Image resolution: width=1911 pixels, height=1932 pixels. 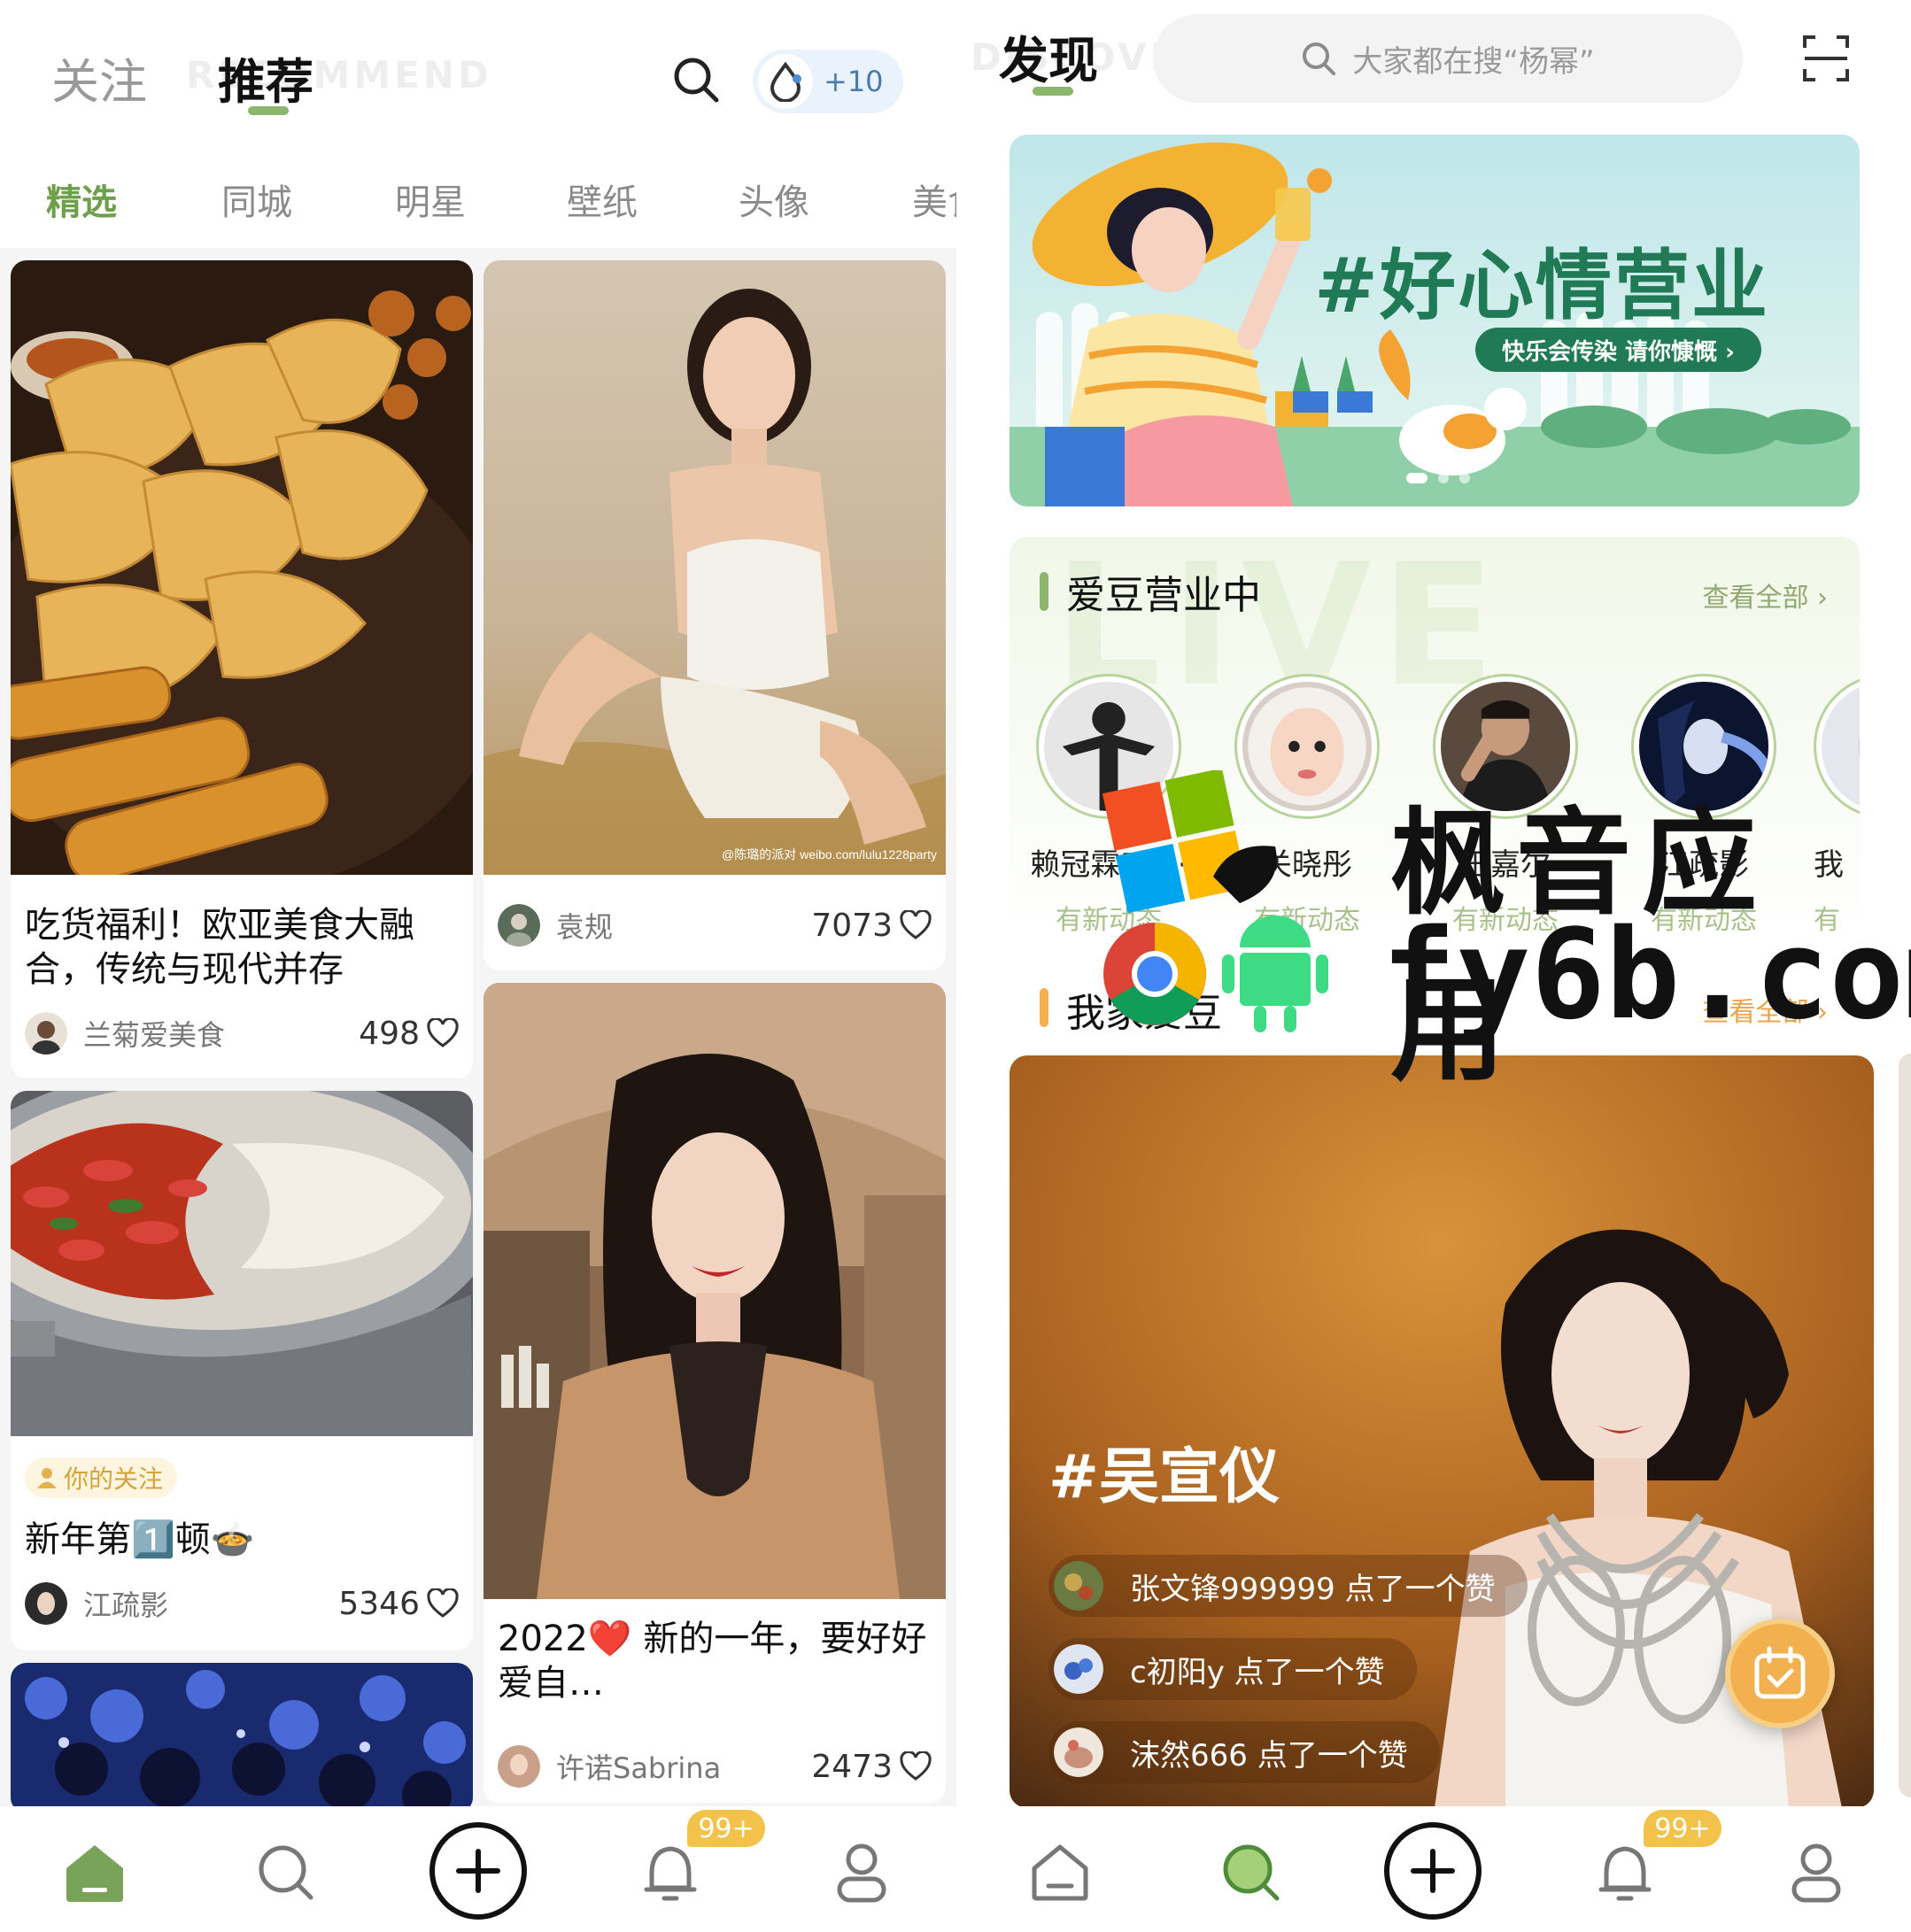 I want to click on author-name: 许诺Sabrina, so click(x=683, y=1766).